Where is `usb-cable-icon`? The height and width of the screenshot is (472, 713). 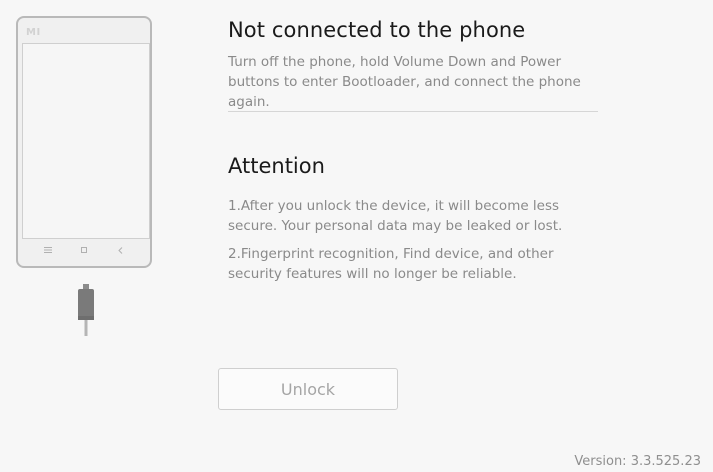
usb-cable-icon is located at coordinates (86, 310).